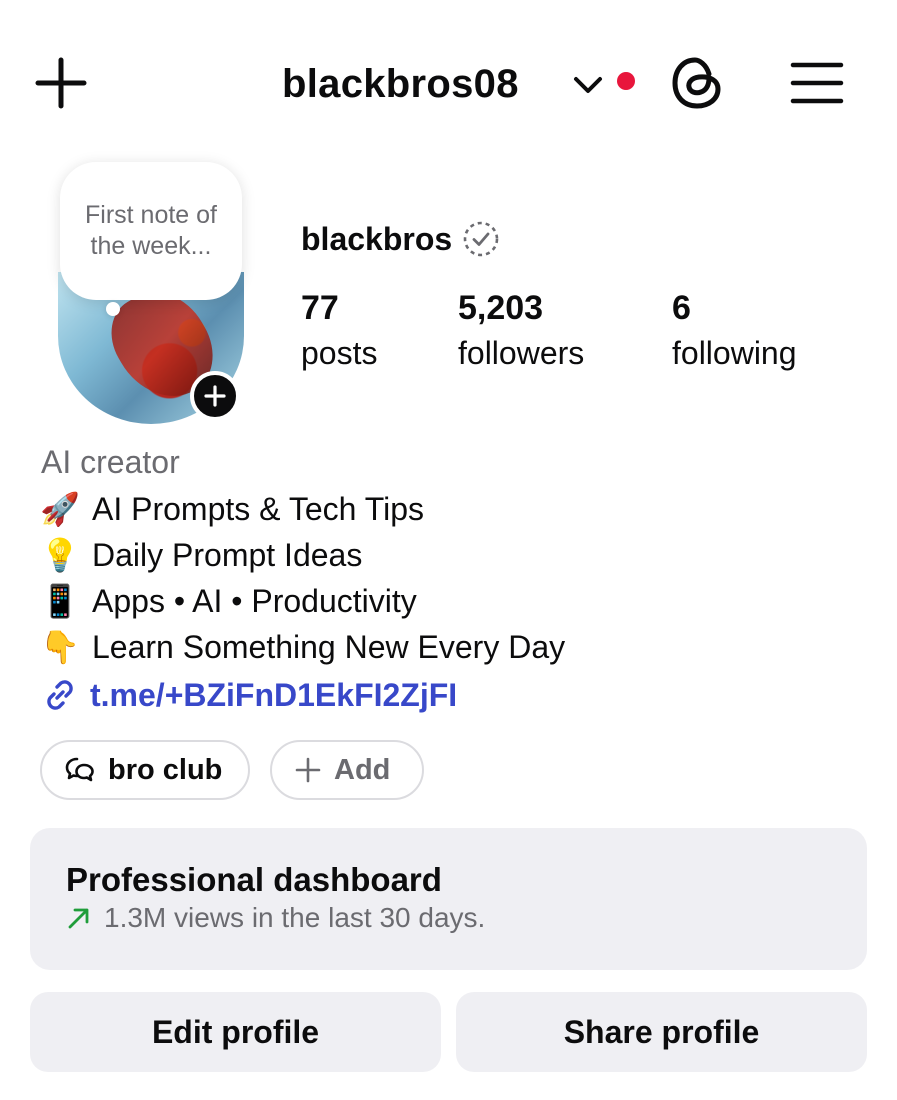 The image size is (897, 1100). Describe the element at coordinates (110, 462) in the screenshot. I see `profile-category: AI creator` at that location.